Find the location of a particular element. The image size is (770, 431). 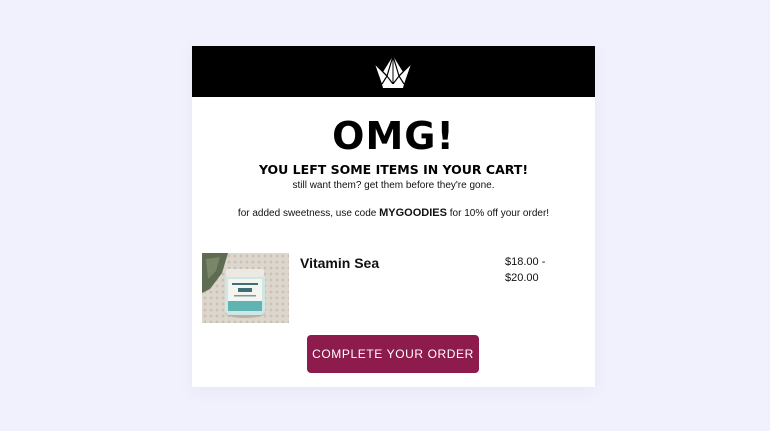

subheadline: YOU LEFT SOME ITEMS IN YOUR CART! is located at coordinates (393, 169).